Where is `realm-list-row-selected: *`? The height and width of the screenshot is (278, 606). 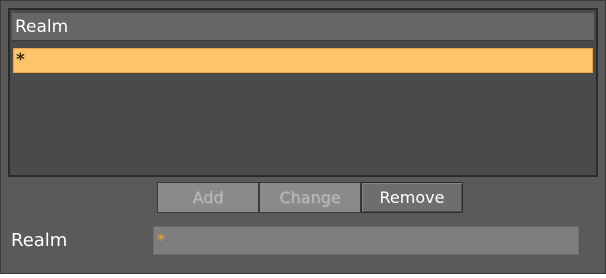
realm-list-row-selected: * is located at coordinates (303, 60).